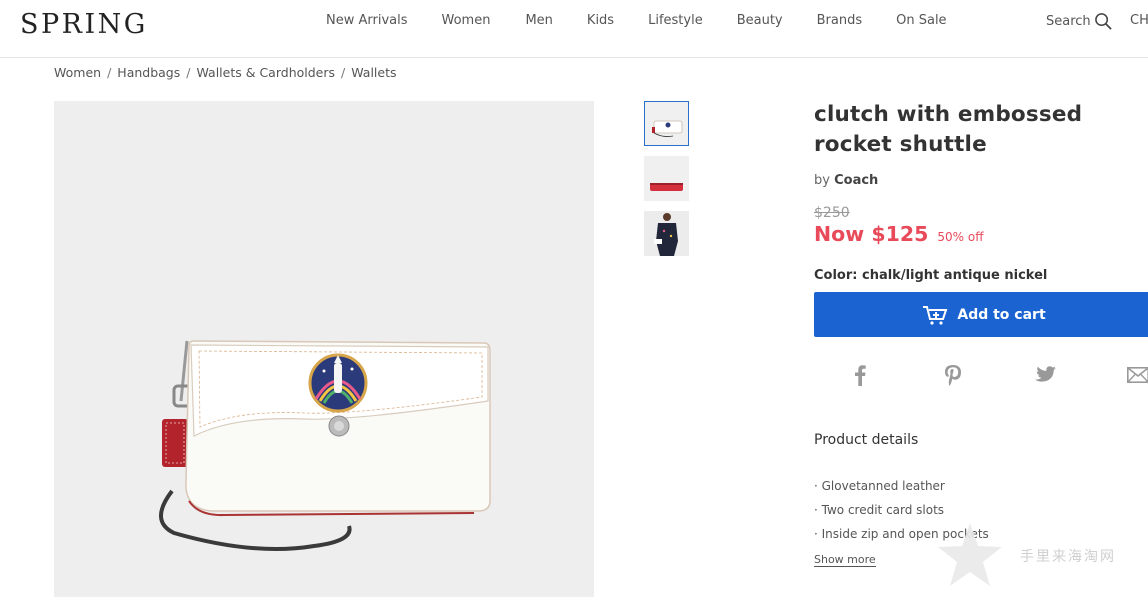  What do you see at coordinates (77, 72) in the screenshot?
I see `breadcrumb-women: Women` at bounding box center [77, 72].